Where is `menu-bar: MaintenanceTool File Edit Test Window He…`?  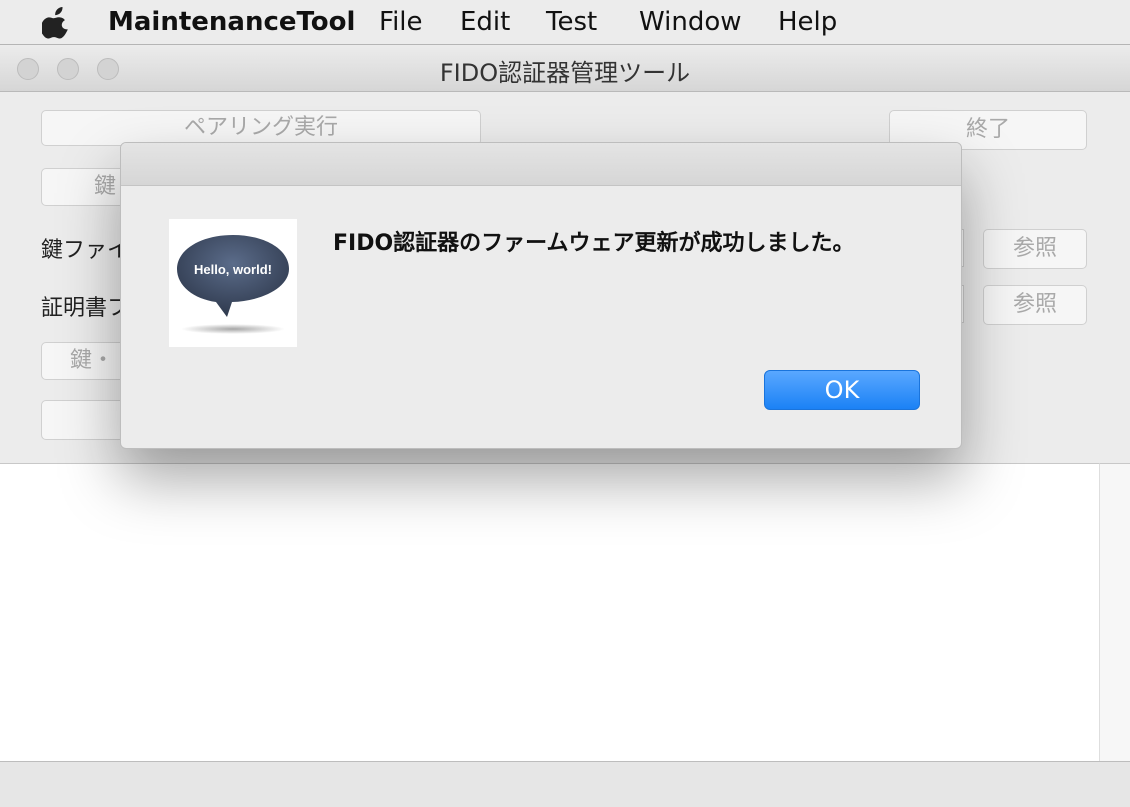
menu-bar: MaintenanceTool File Edit Test Window He… is located at coordinates (565, 22).